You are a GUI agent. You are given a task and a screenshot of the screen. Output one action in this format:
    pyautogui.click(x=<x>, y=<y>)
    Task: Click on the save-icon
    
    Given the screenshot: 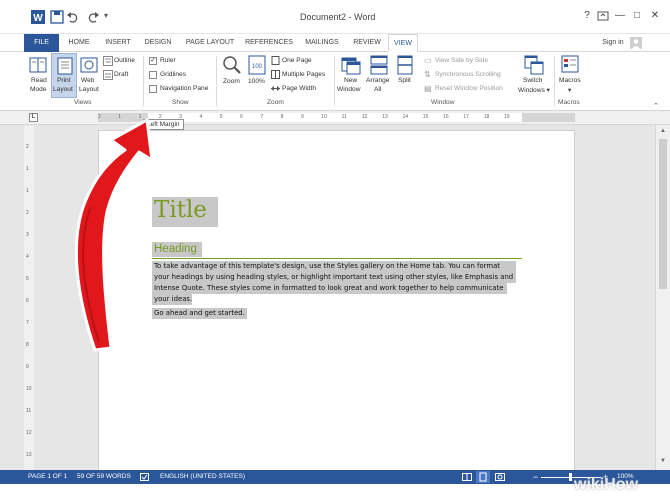 What is the action you would take?
    pyautogui.click(x=57, y=17)
    